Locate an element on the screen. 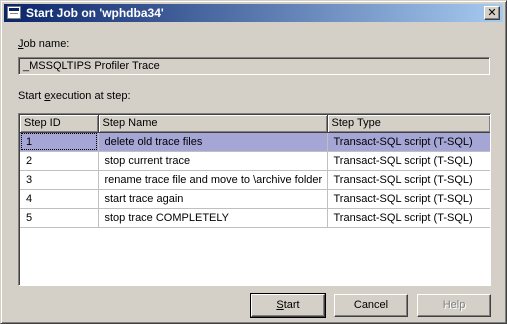 The height and width of the screenshot is (324, 507). title-bar: Start Job on 'wphdba34' ✕ is located at coordinates (253, 13).